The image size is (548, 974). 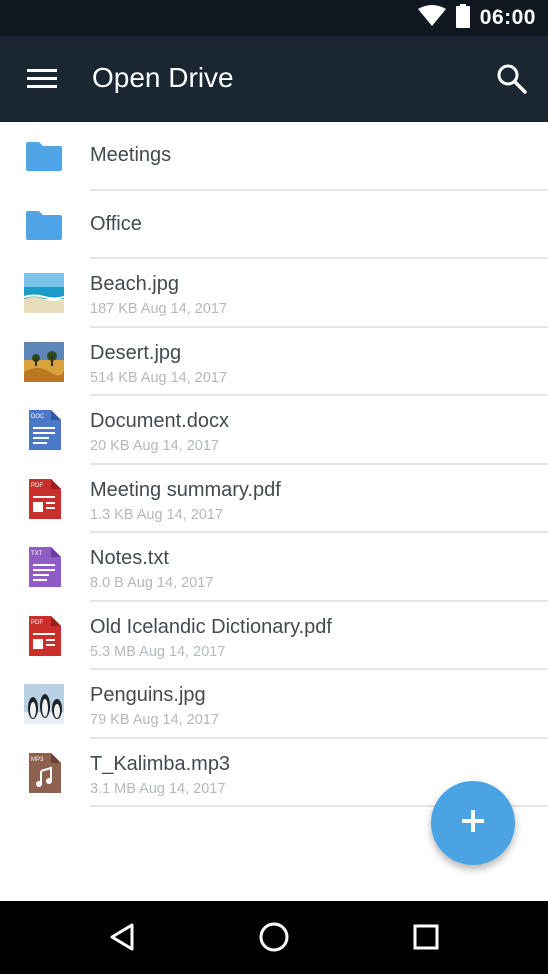 What do you see at coordinates (211, 626) in the screenshot?
I see `file-name: Old Icelandic Dictionary.pdf` at bounding box center [211, 626].